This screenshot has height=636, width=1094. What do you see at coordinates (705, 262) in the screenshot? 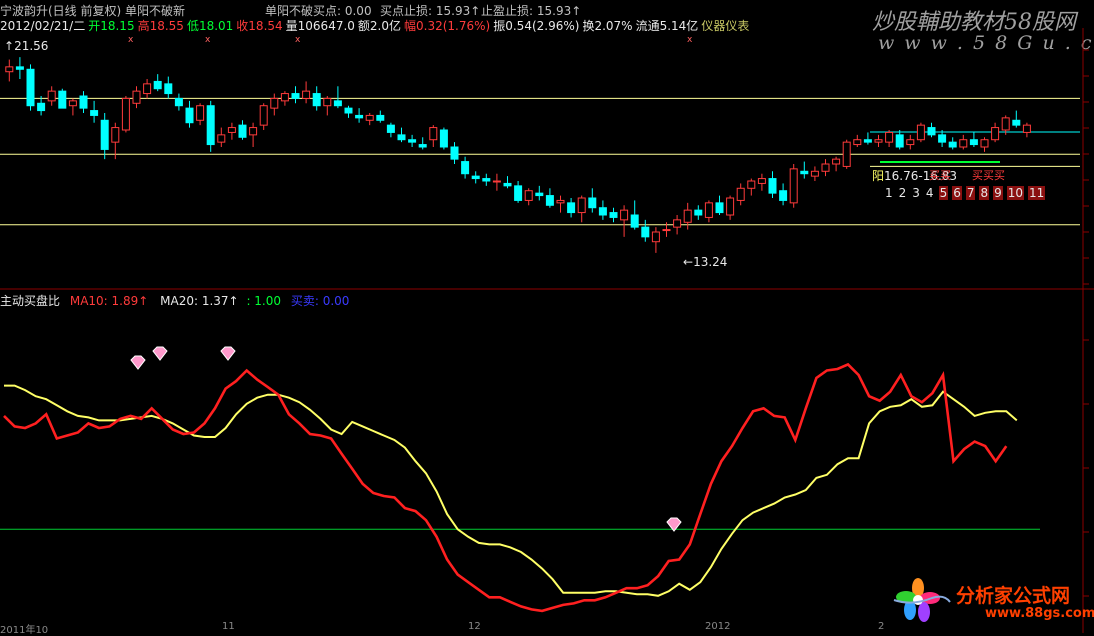
I see `low-price-label: ←13.24` at bounding box center [705, 262].